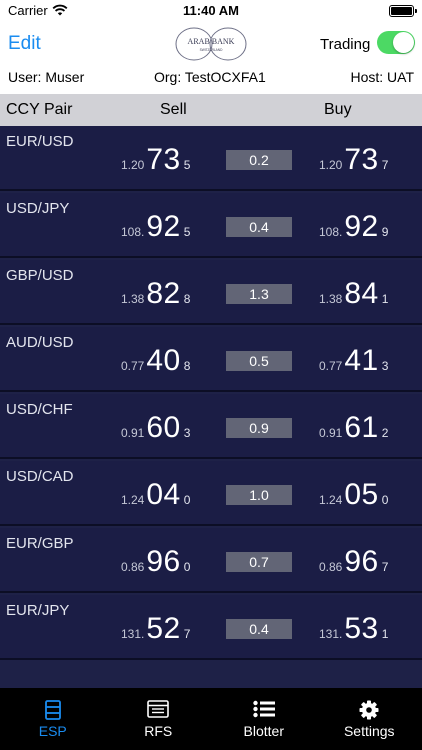 The width and height of the screenshot is (422, 750). I want to click on buy-price-pip: 2, so click(385, 433).